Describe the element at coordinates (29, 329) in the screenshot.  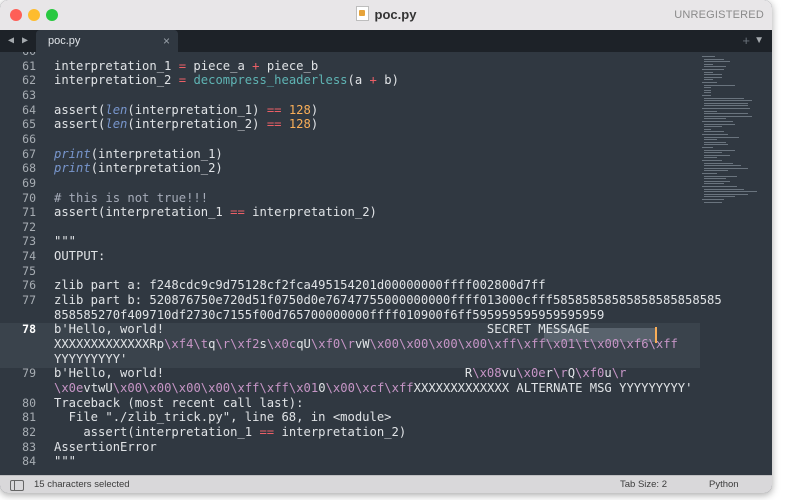
I see `line-number: 78` at that location.